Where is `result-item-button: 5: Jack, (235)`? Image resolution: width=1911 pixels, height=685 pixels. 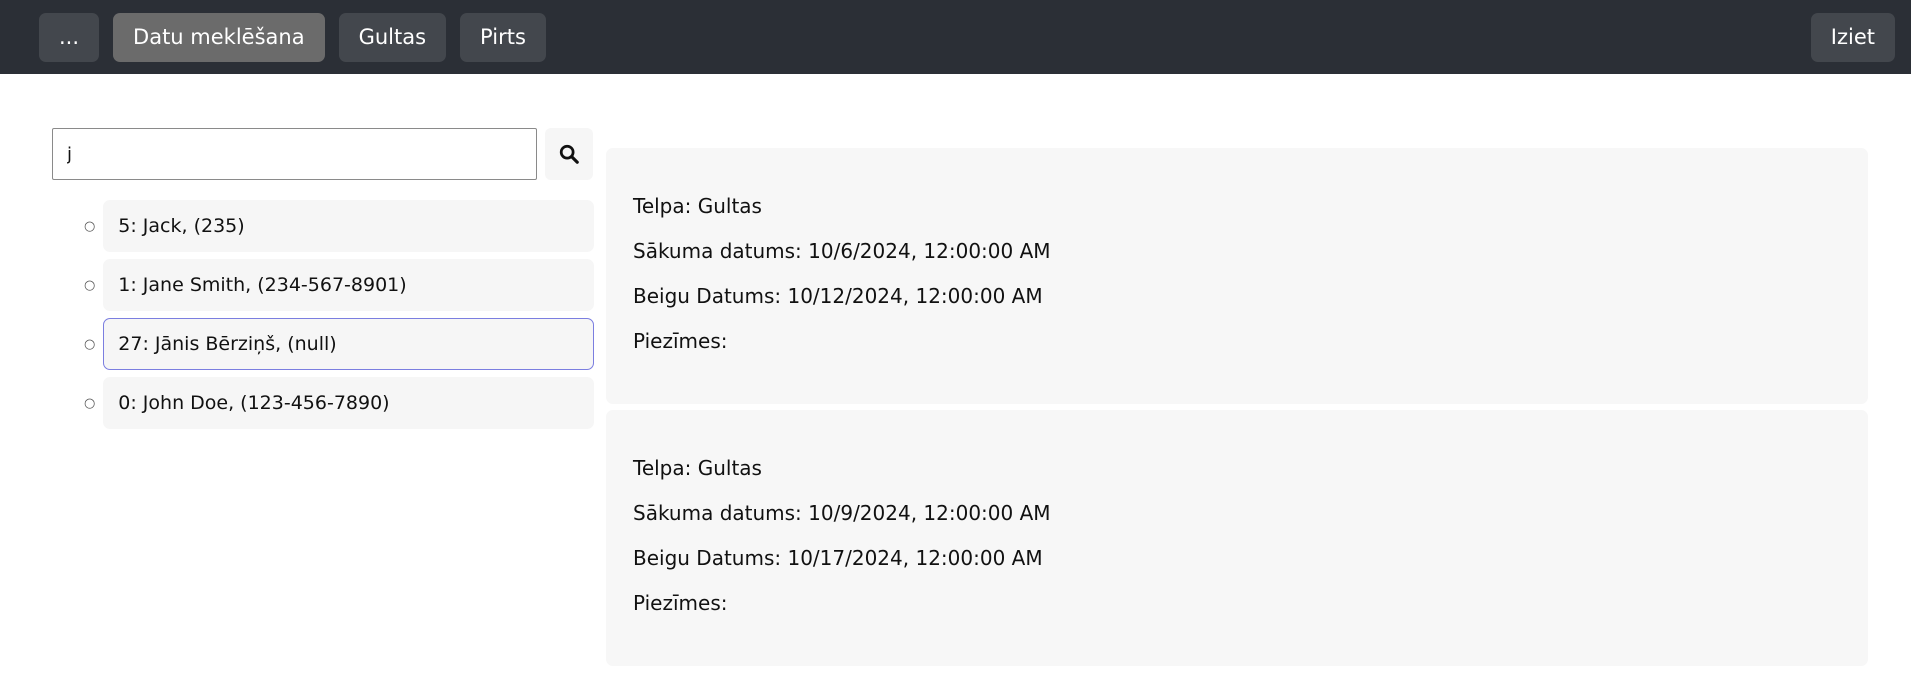
result-item-button: 5: Jack, (235) is located at coordinates (348, 226).